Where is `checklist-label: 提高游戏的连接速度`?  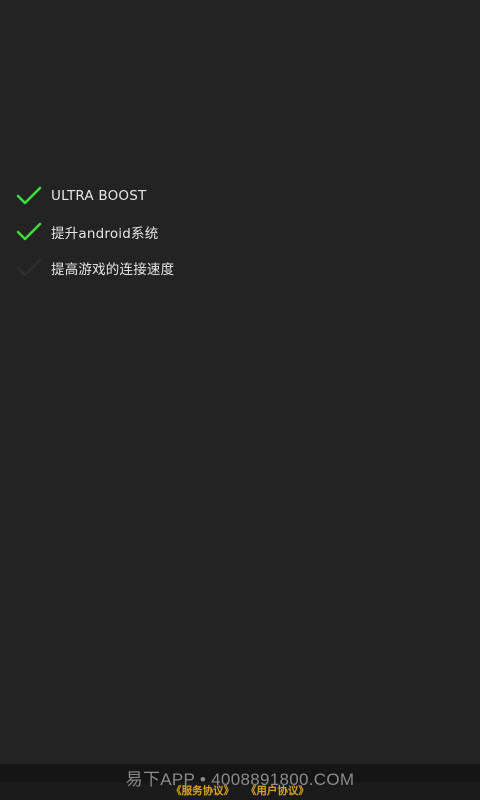
checklist-label: 提高游戏的连接速度 is located at coordinates (113, 270).